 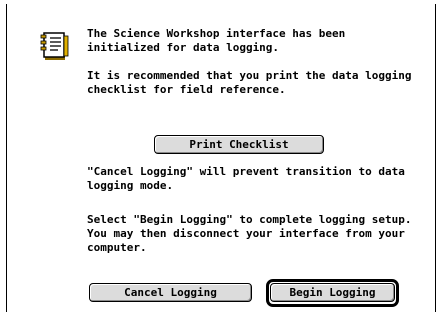 I want to click on print-checklist-button: Print Checklist, so click(x=239, y=144).